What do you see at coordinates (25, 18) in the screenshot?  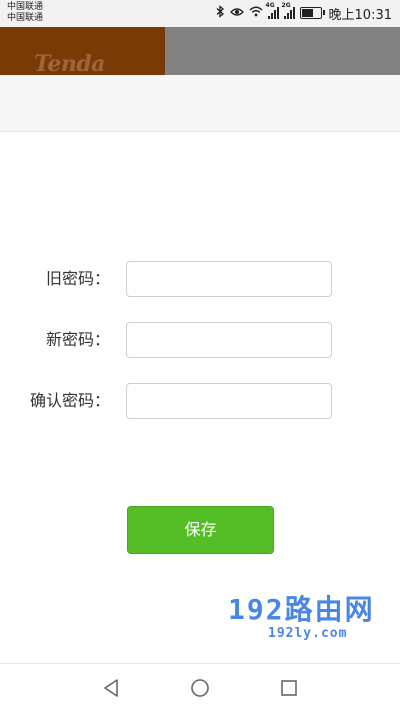 I see `carrier-2: 中国联通` at bounding box center [25, 18].